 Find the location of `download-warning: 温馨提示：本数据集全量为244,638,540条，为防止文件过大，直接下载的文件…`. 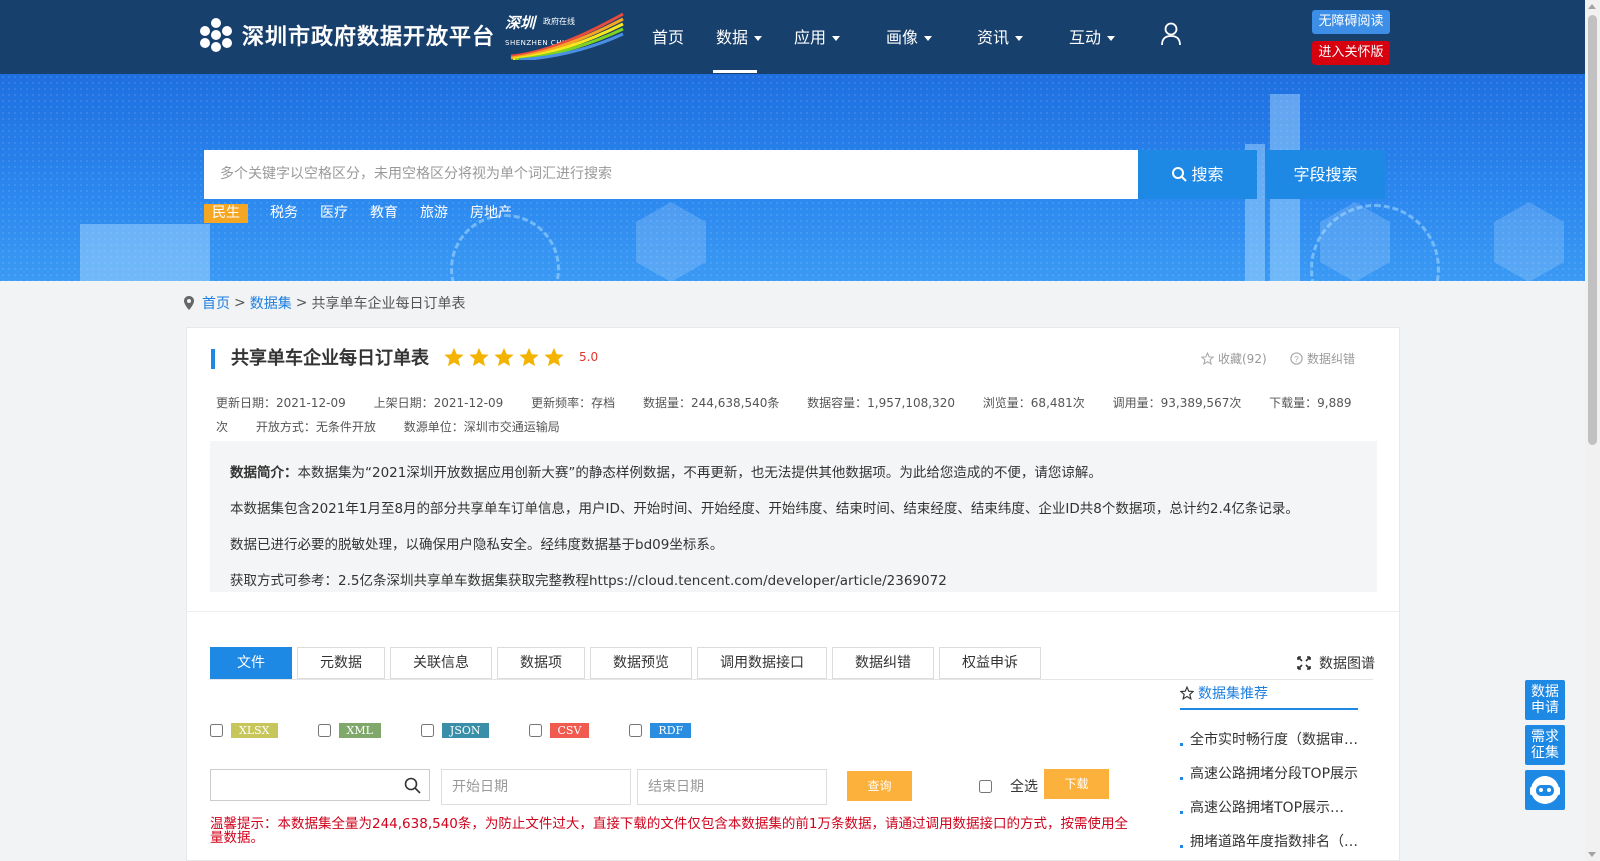

download-warning: 温馨提示：本数据集全量为244,638,540条，为防止文件过大，直接下载的文件… is located at coordinates (669, 831).